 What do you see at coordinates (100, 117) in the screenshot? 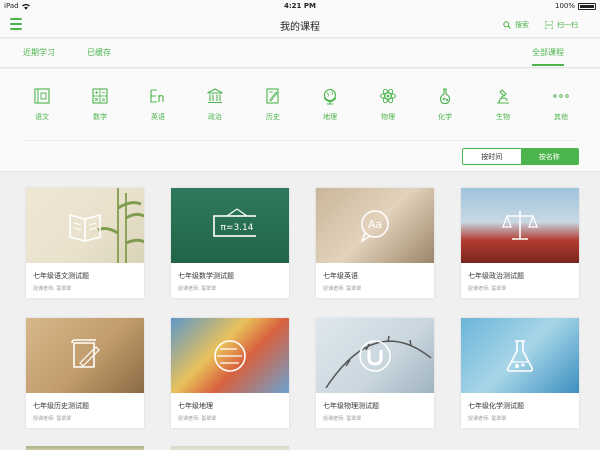
I see `subject-label: 数学` at bounding box center [100, 117].